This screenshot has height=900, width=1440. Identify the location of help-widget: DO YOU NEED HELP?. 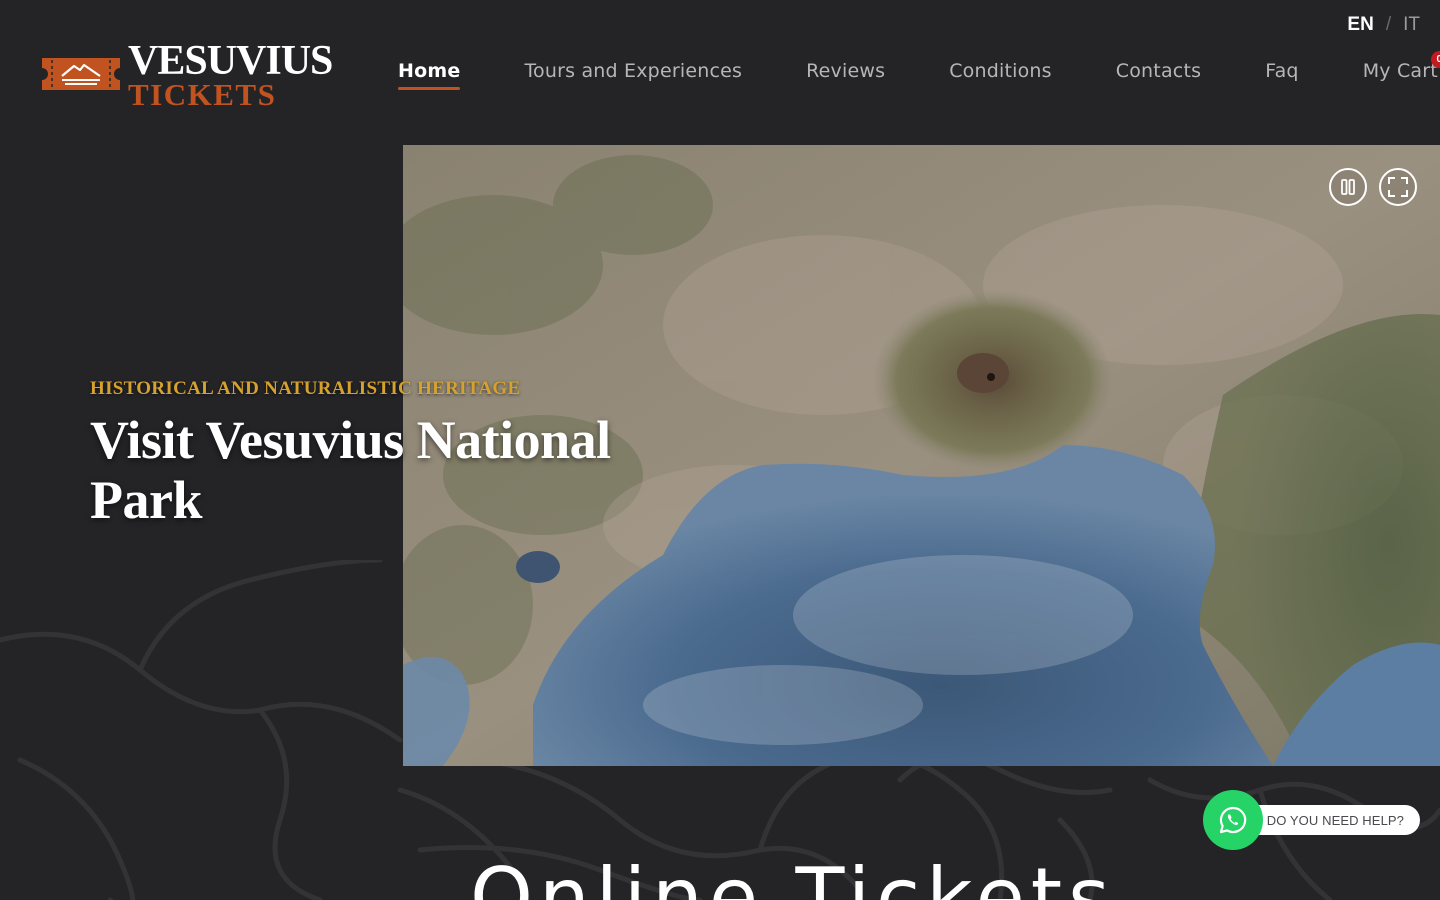
(1311, 820).